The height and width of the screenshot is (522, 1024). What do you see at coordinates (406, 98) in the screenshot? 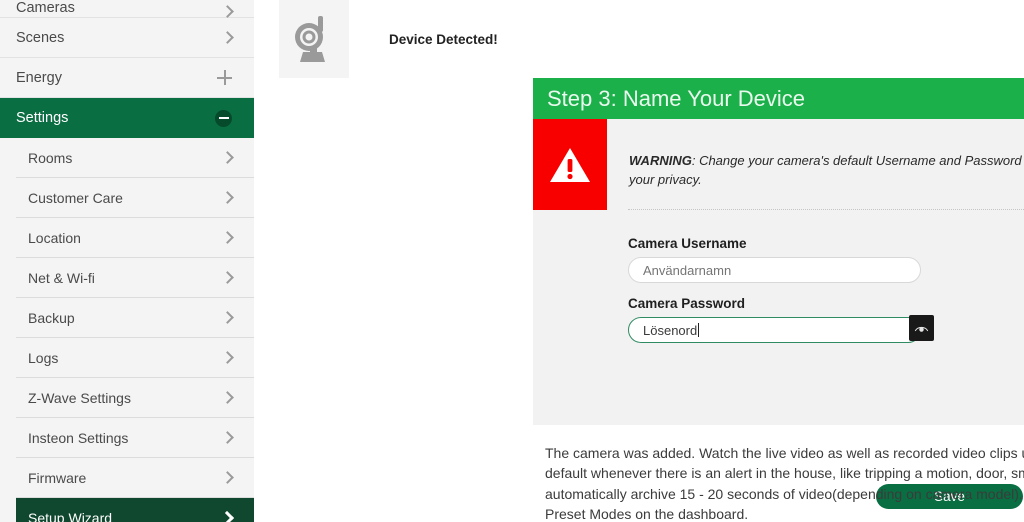
I see `step-header-gutter` at bounding box center [406, 98].